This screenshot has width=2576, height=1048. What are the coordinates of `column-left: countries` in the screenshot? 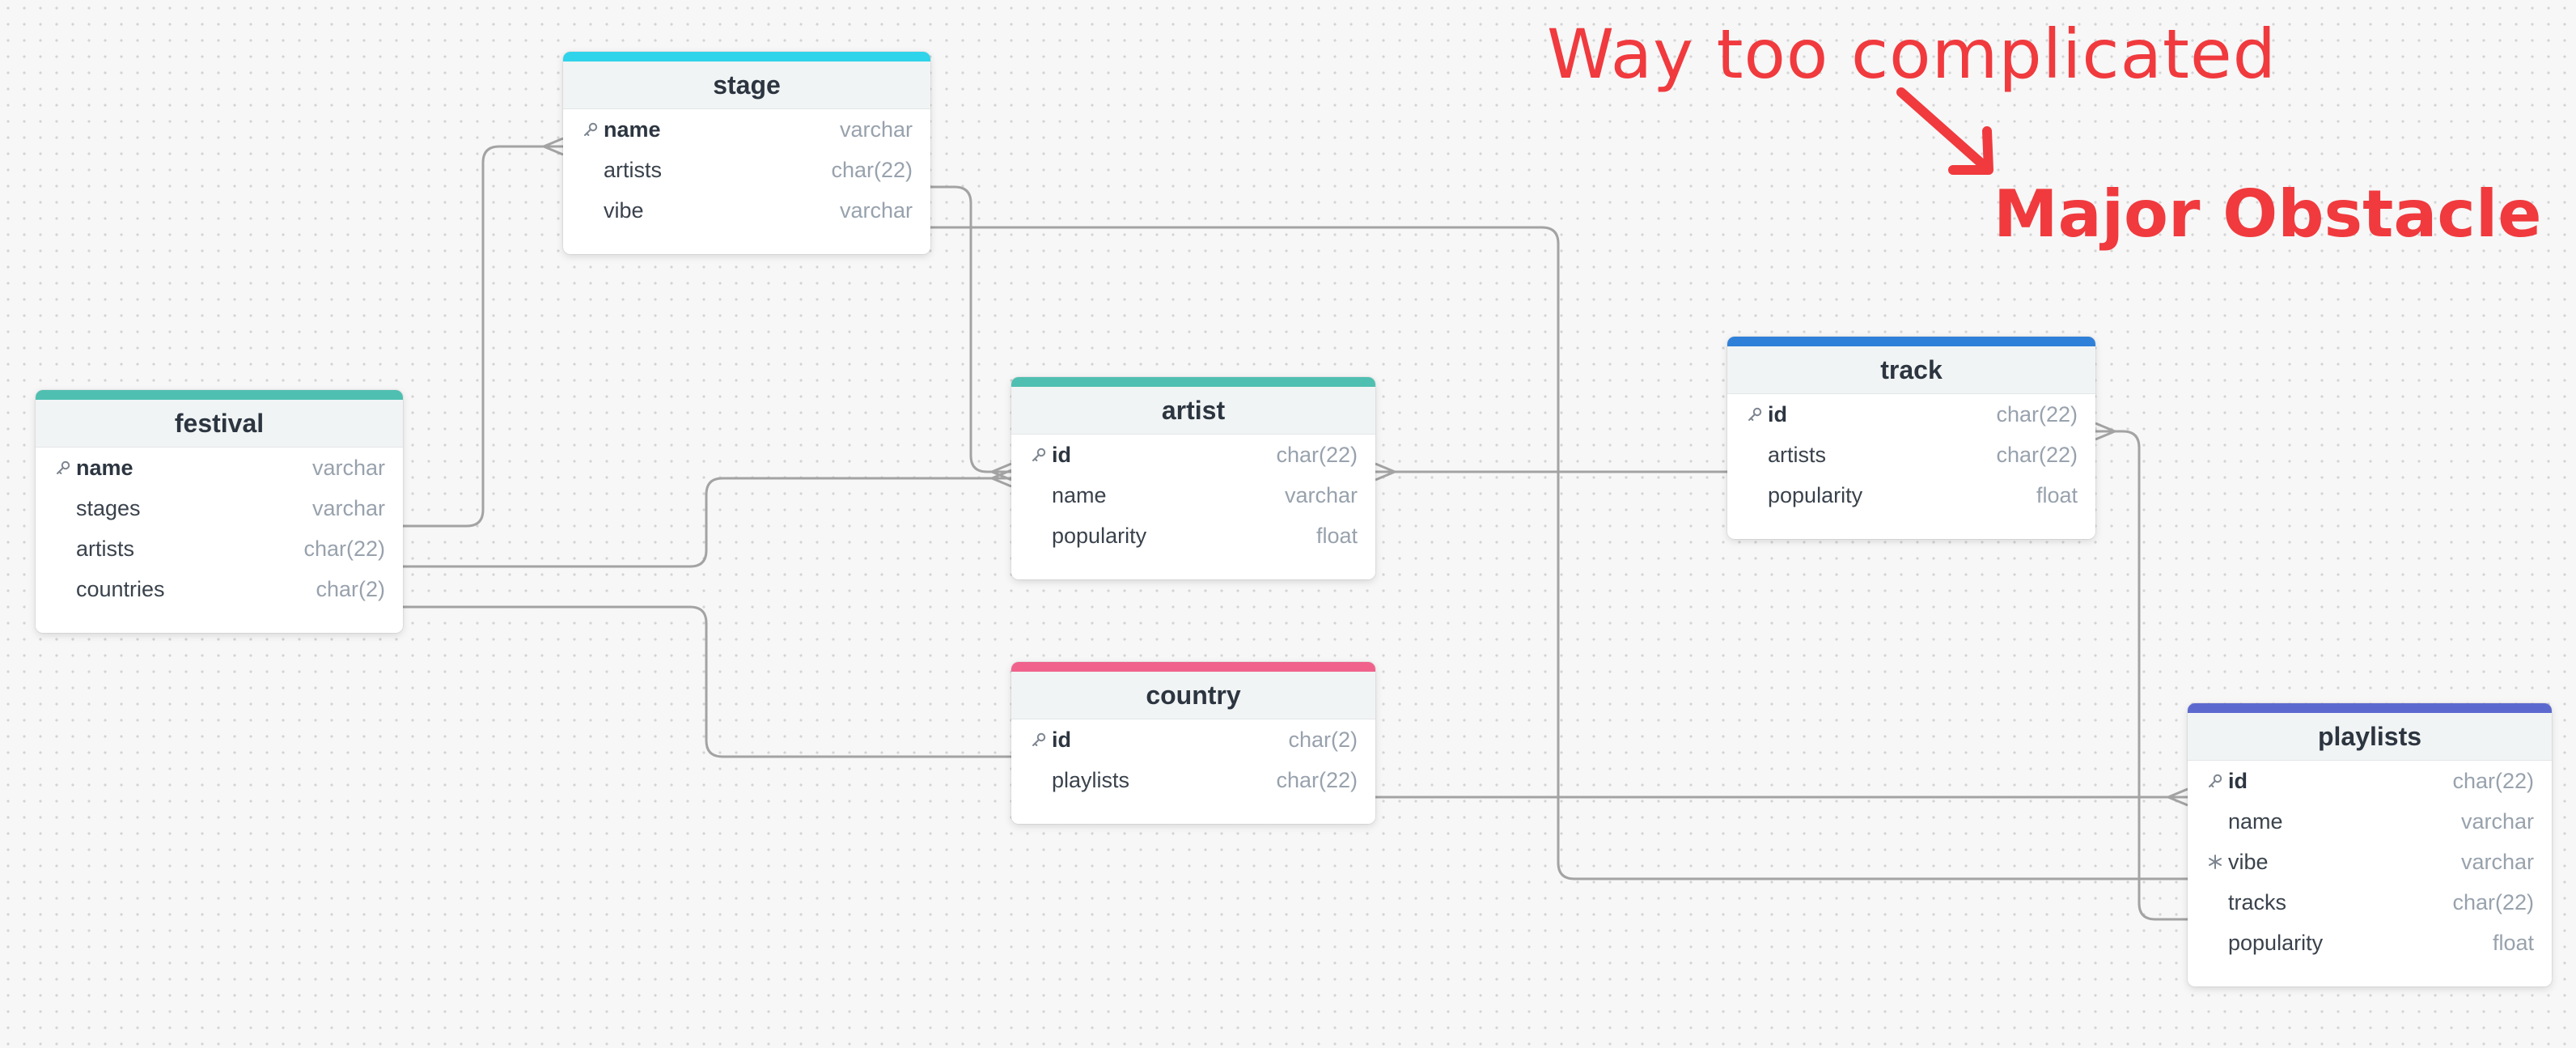 It's located at (109, 589).